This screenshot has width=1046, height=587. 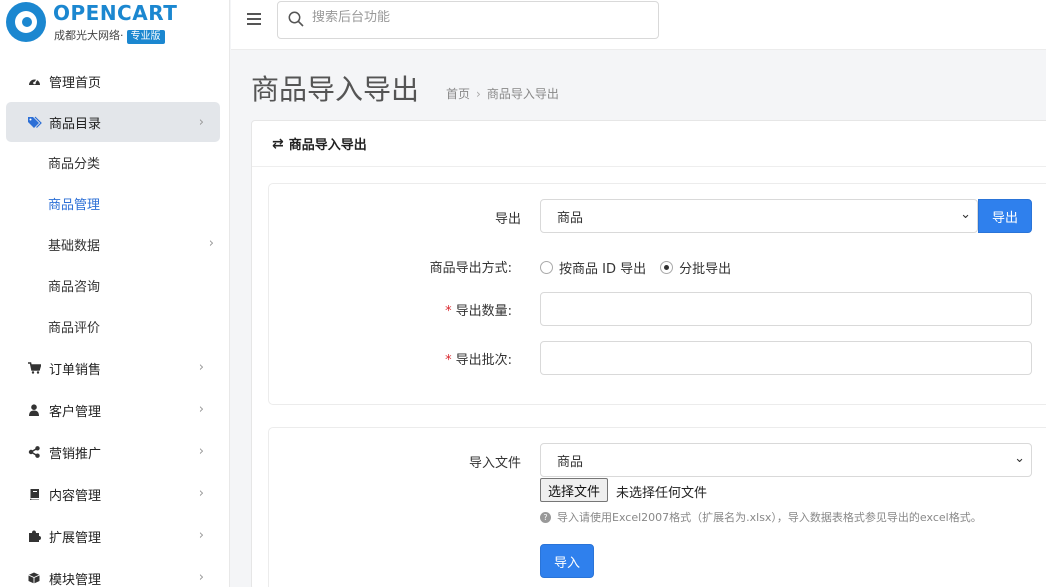 I want to click on sidebar-subitem-label: 商品分类, so click(x=74, y=164).